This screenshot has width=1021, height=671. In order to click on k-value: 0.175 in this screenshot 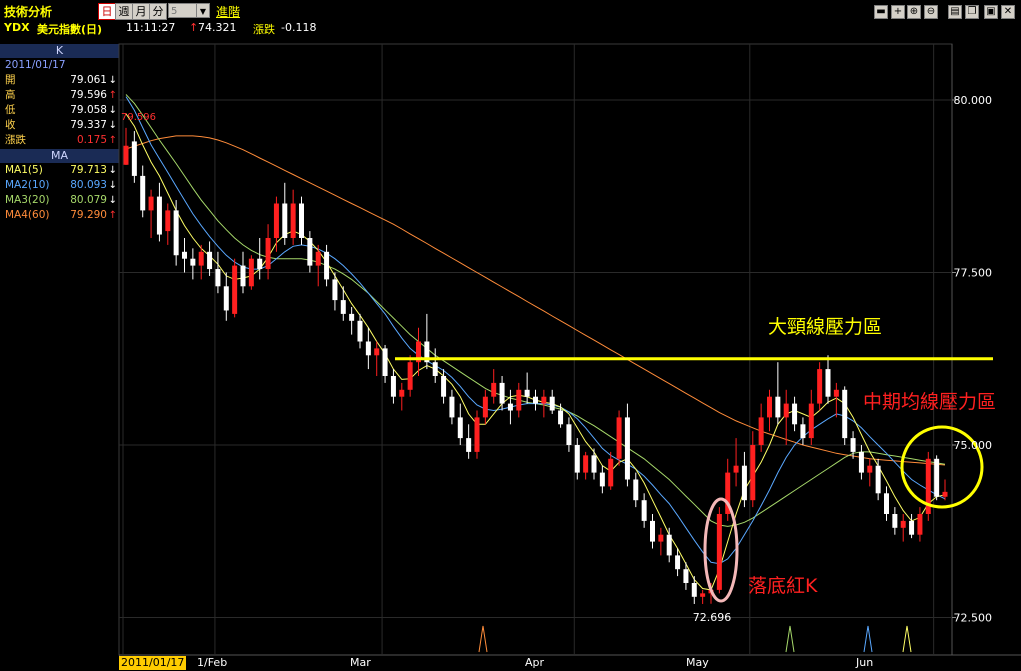, I will do `click(91, 140)`.